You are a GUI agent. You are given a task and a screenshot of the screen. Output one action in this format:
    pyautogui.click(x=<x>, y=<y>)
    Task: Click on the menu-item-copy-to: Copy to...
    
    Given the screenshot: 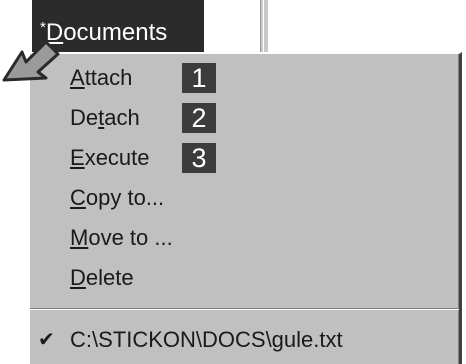 What is the action you would take?
    pyautogui.click(x=244, y=198)
    